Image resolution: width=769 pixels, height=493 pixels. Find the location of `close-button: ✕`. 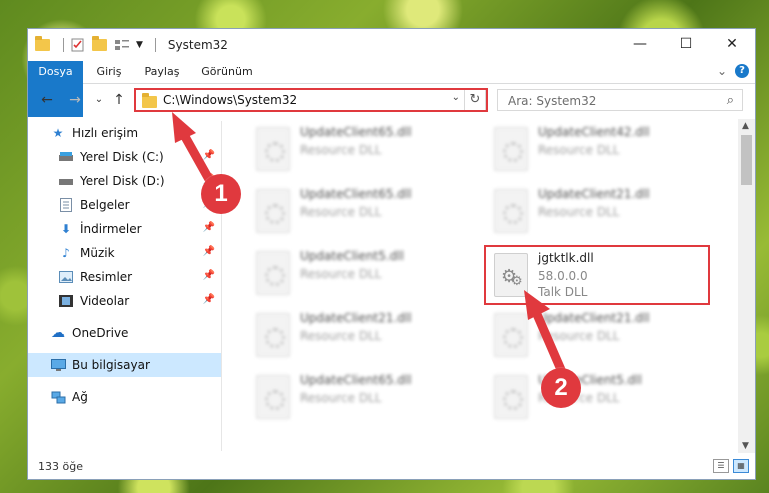

close-button: ✕ is located at coordinates (732, 44).